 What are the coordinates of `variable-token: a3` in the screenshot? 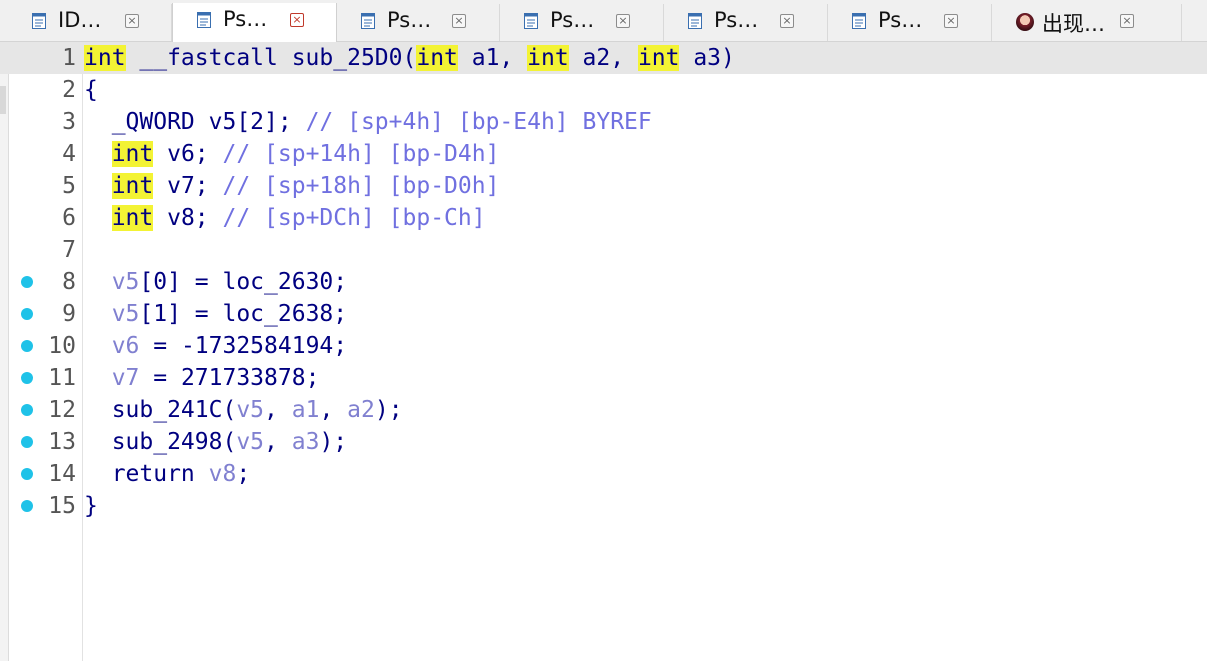 It's located at (306, 442).